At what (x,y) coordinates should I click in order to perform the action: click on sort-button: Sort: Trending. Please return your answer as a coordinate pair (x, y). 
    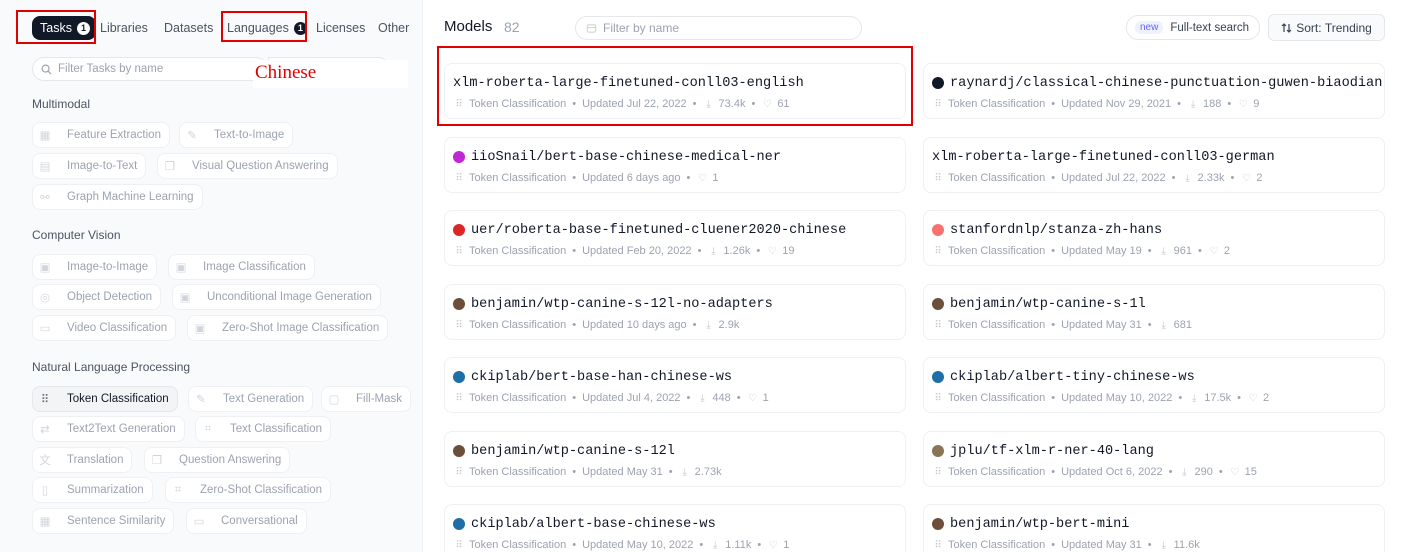
    Looking at the image, I should click on (1326, 27).